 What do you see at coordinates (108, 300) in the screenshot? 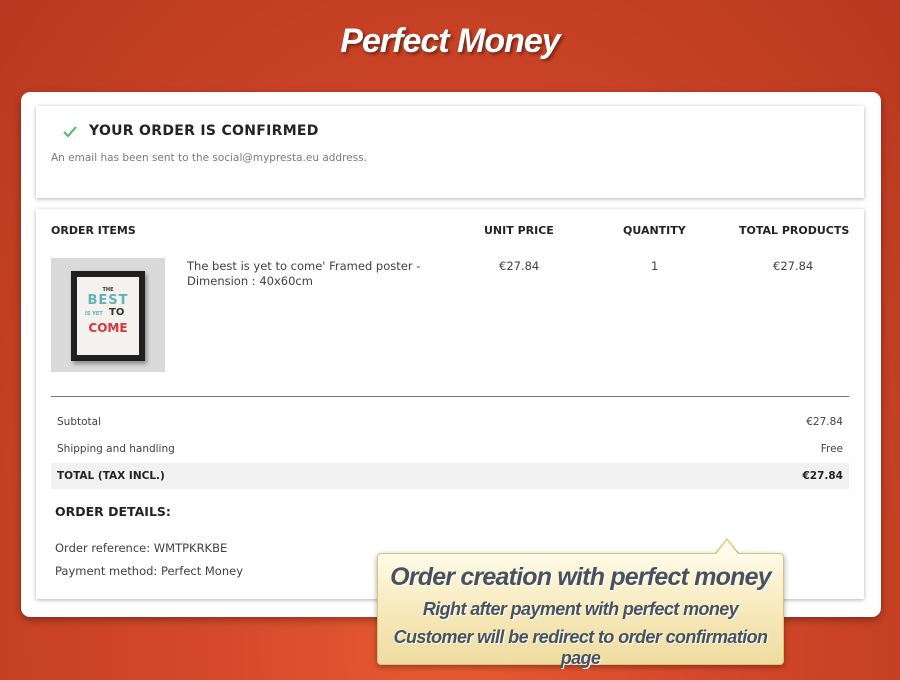
I see `poster-line-best: BEST` at bounding box center [108, 300].